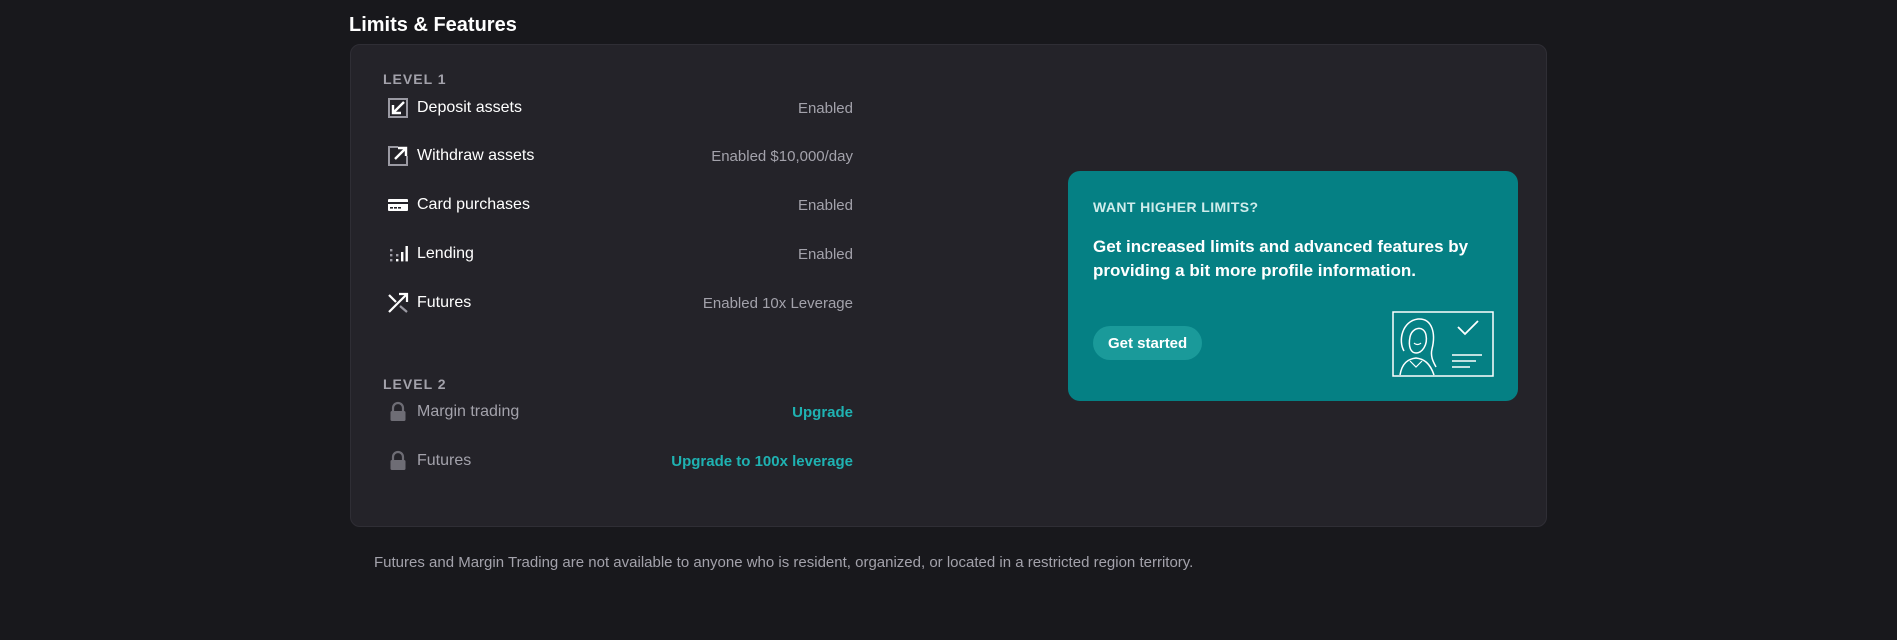 The width and height of the screenshot is (1897, 640). Describe the element at coordinates (620, 412) in the screenshot. I see `feature-row-margin-trading: Margin trading Upgrade` at that location.